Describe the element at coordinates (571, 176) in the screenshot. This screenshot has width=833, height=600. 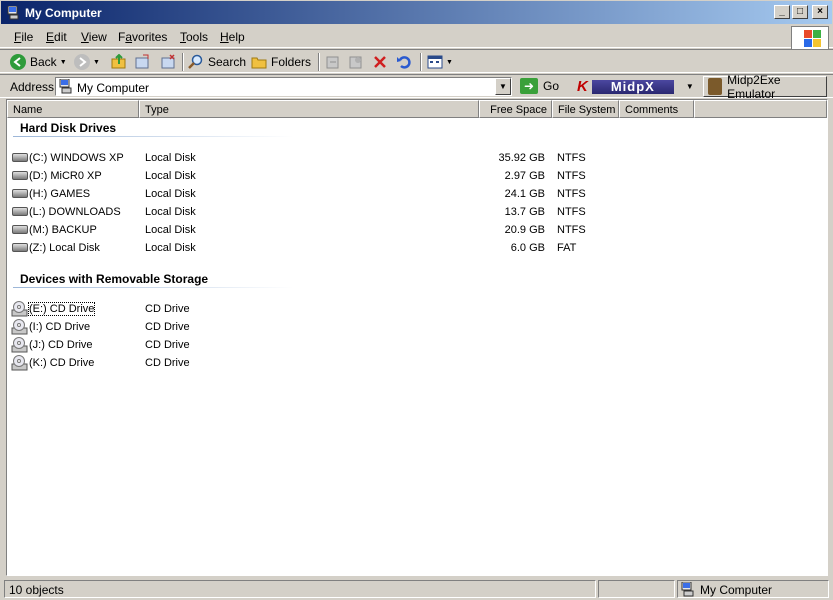
I see `drive-file-system: NTFS` at that location.